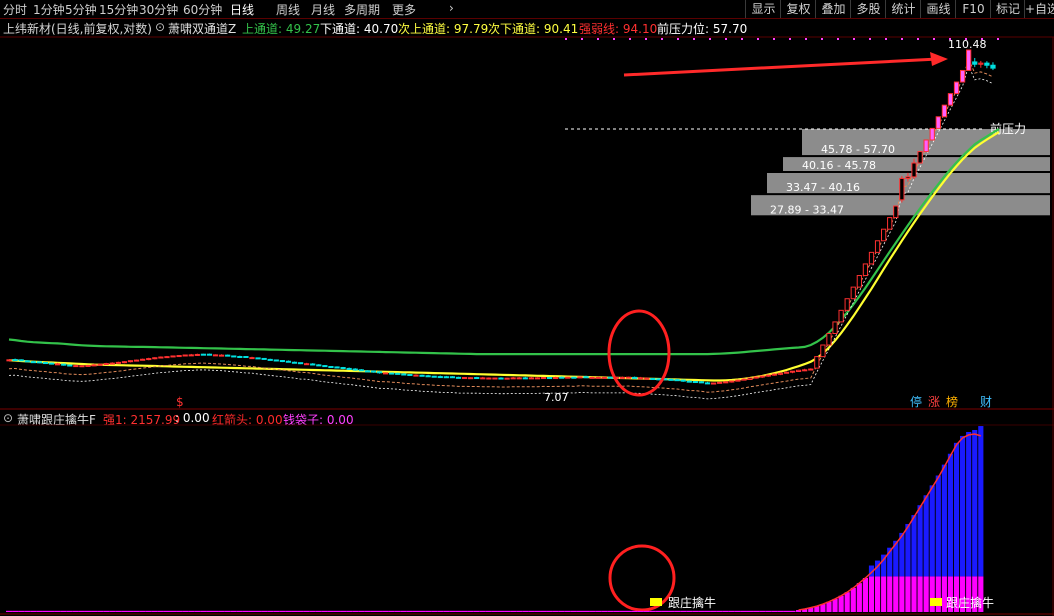 This screenshot has height=616, width=1054. Describe the element at coordinates (823, 187) in the screenshot. I see `pressure-band-label: 33.47 - 40.16` at that location.